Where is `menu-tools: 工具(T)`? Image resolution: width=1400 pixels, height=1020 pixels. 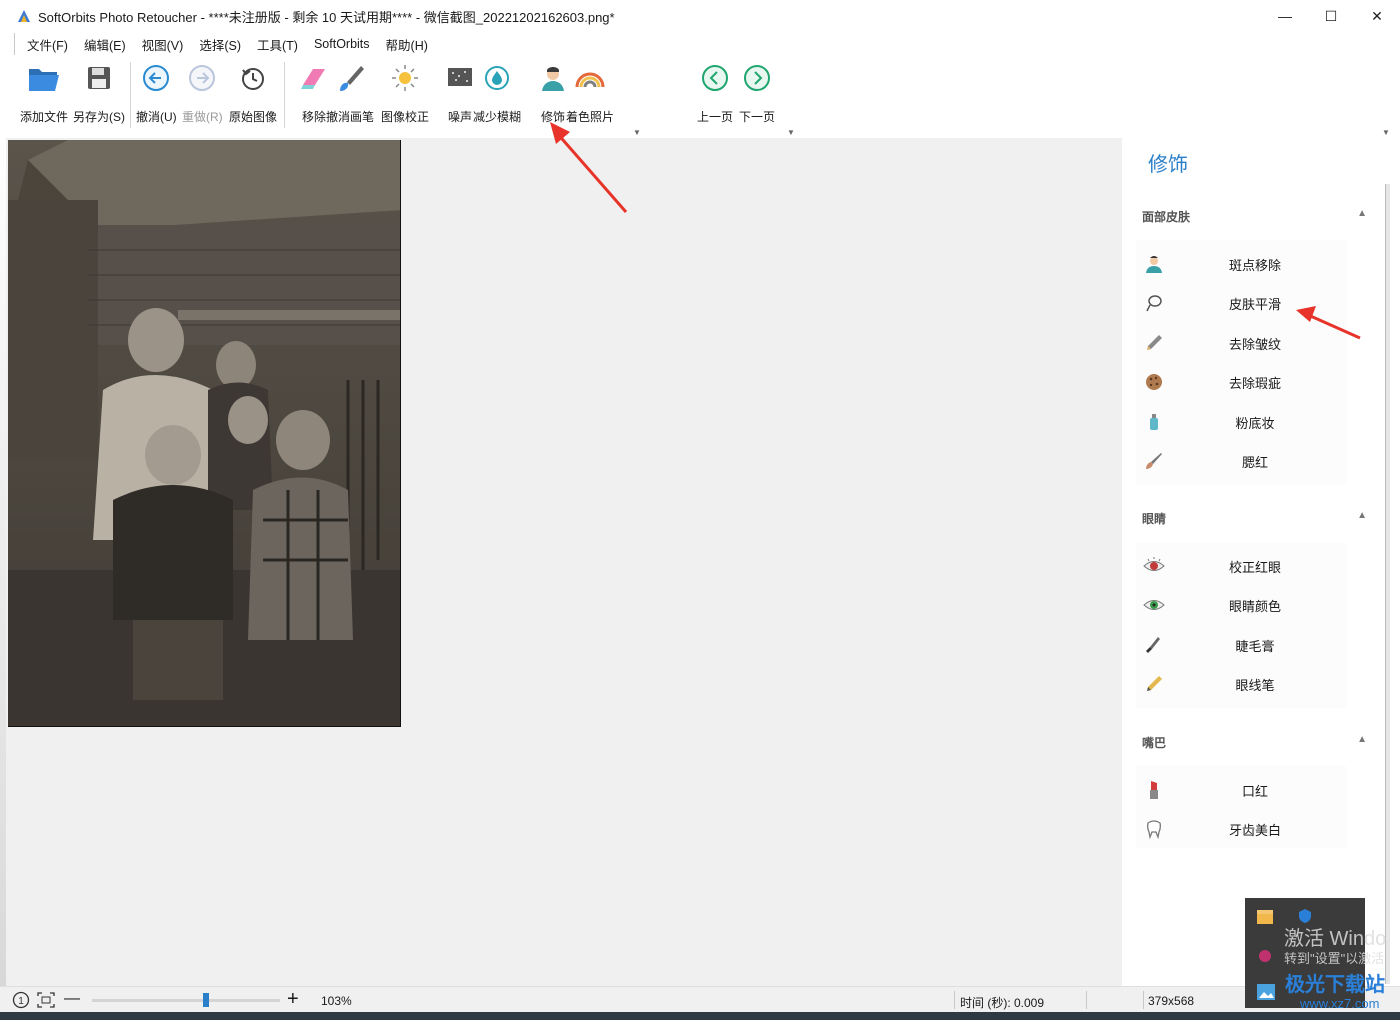 menu-tools: 工具(T) is located at coordinates (277, 44).